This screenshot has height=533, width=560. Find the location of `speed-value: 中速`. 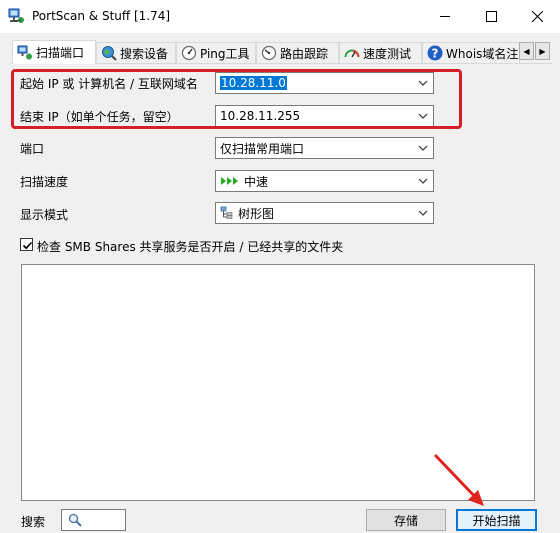

speed-value: 中速 is located at coordinates (256, 181).